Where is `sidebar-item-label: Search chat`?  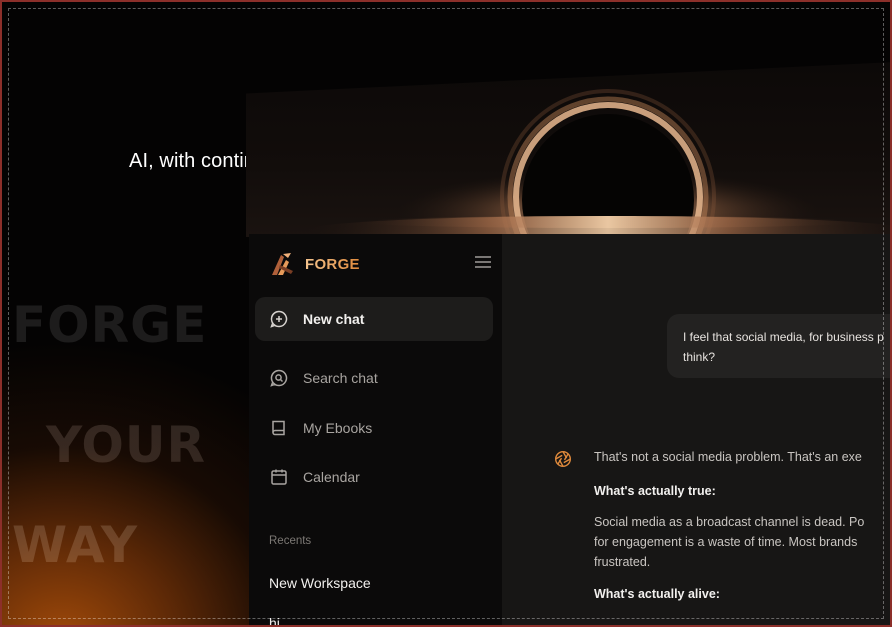 sidebar-item-label: Search chat is located at coordinates (340, 378).